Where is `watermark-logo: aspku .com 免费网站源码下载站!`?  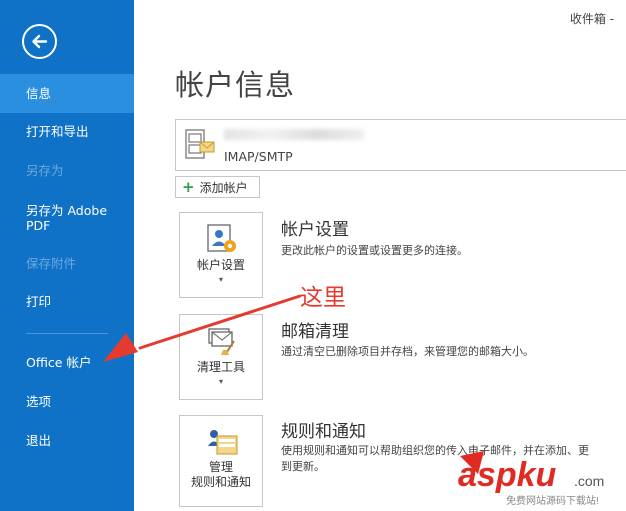
watermark-logo: aspku .com 免费网站源码下载站! is located at coordinates (531, 479).